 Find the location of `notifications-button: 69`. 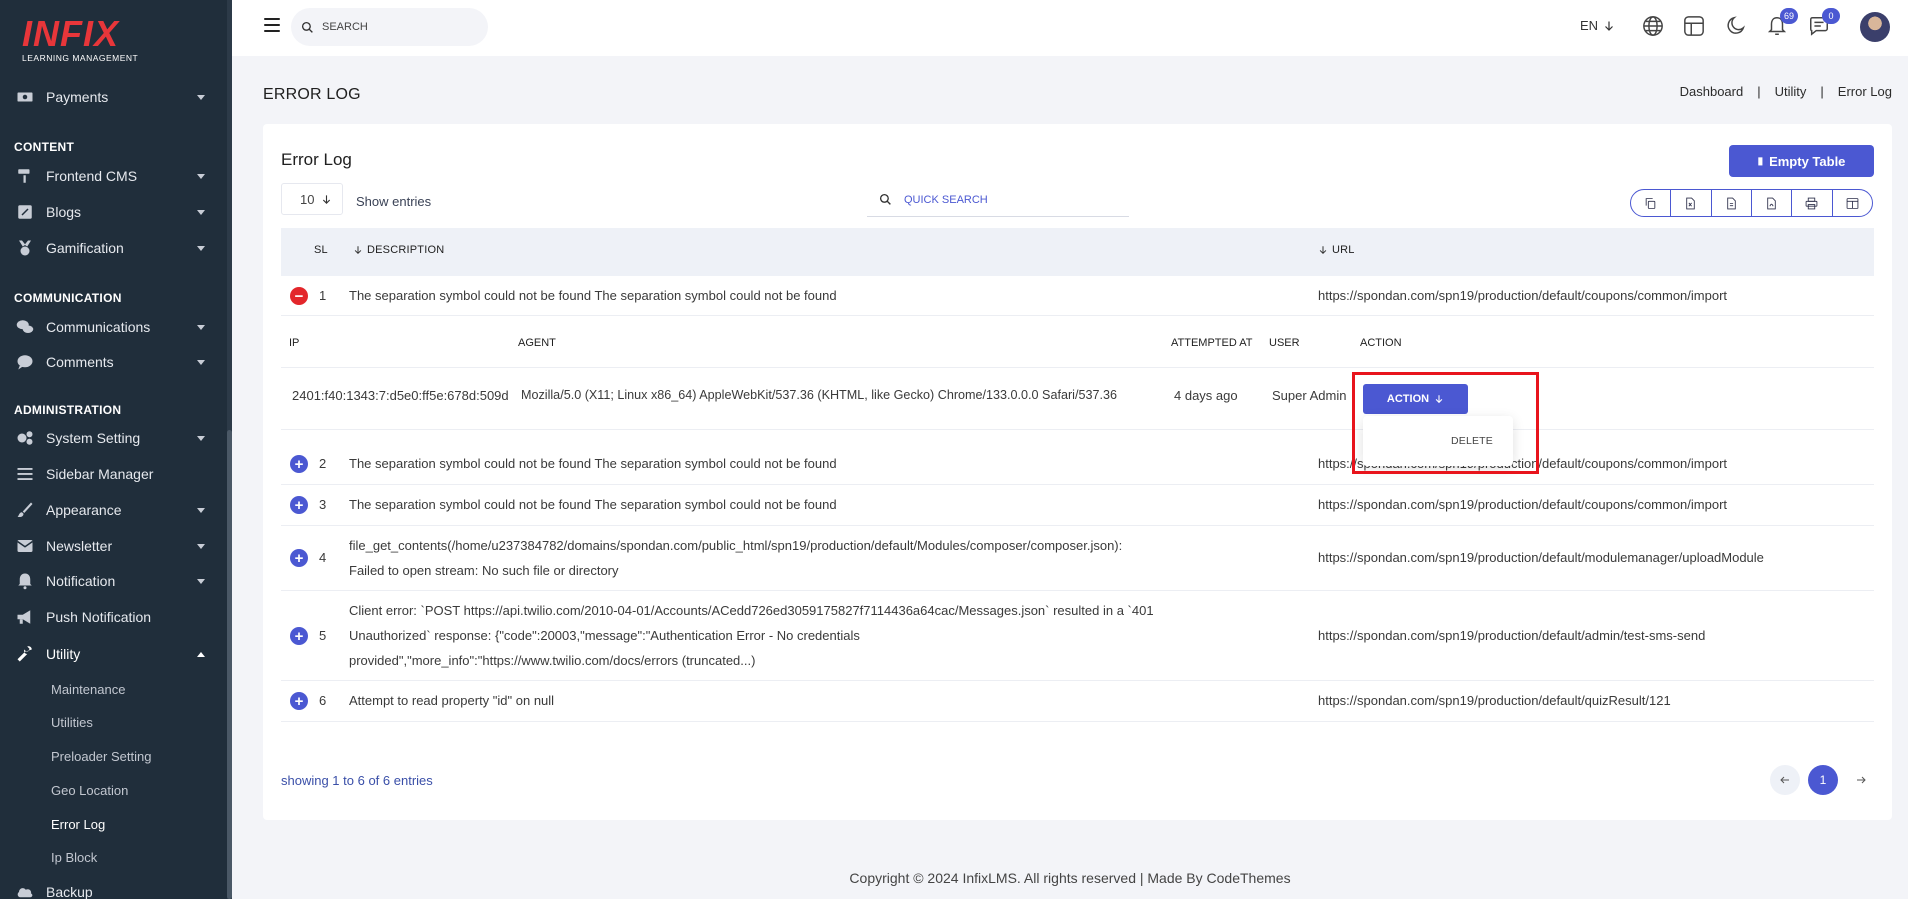

notifications-button: 69 is located at coordinates (1782, 23).